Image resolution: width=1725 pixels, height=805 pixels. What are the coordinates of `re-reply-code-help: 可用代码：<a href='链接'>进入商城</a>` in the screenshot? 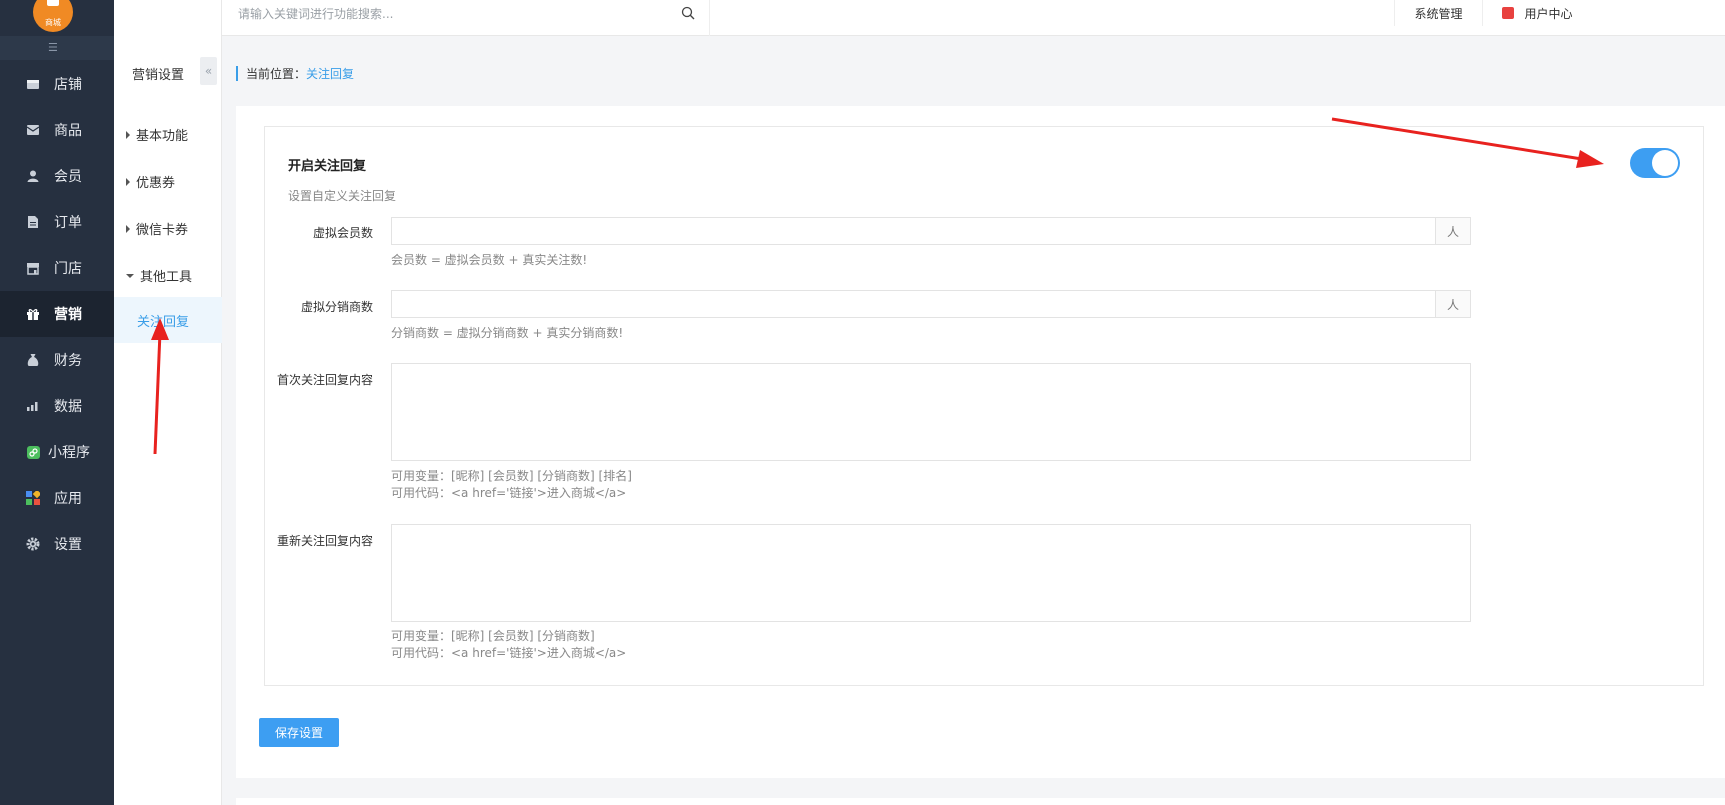 It's located at (509, 653).